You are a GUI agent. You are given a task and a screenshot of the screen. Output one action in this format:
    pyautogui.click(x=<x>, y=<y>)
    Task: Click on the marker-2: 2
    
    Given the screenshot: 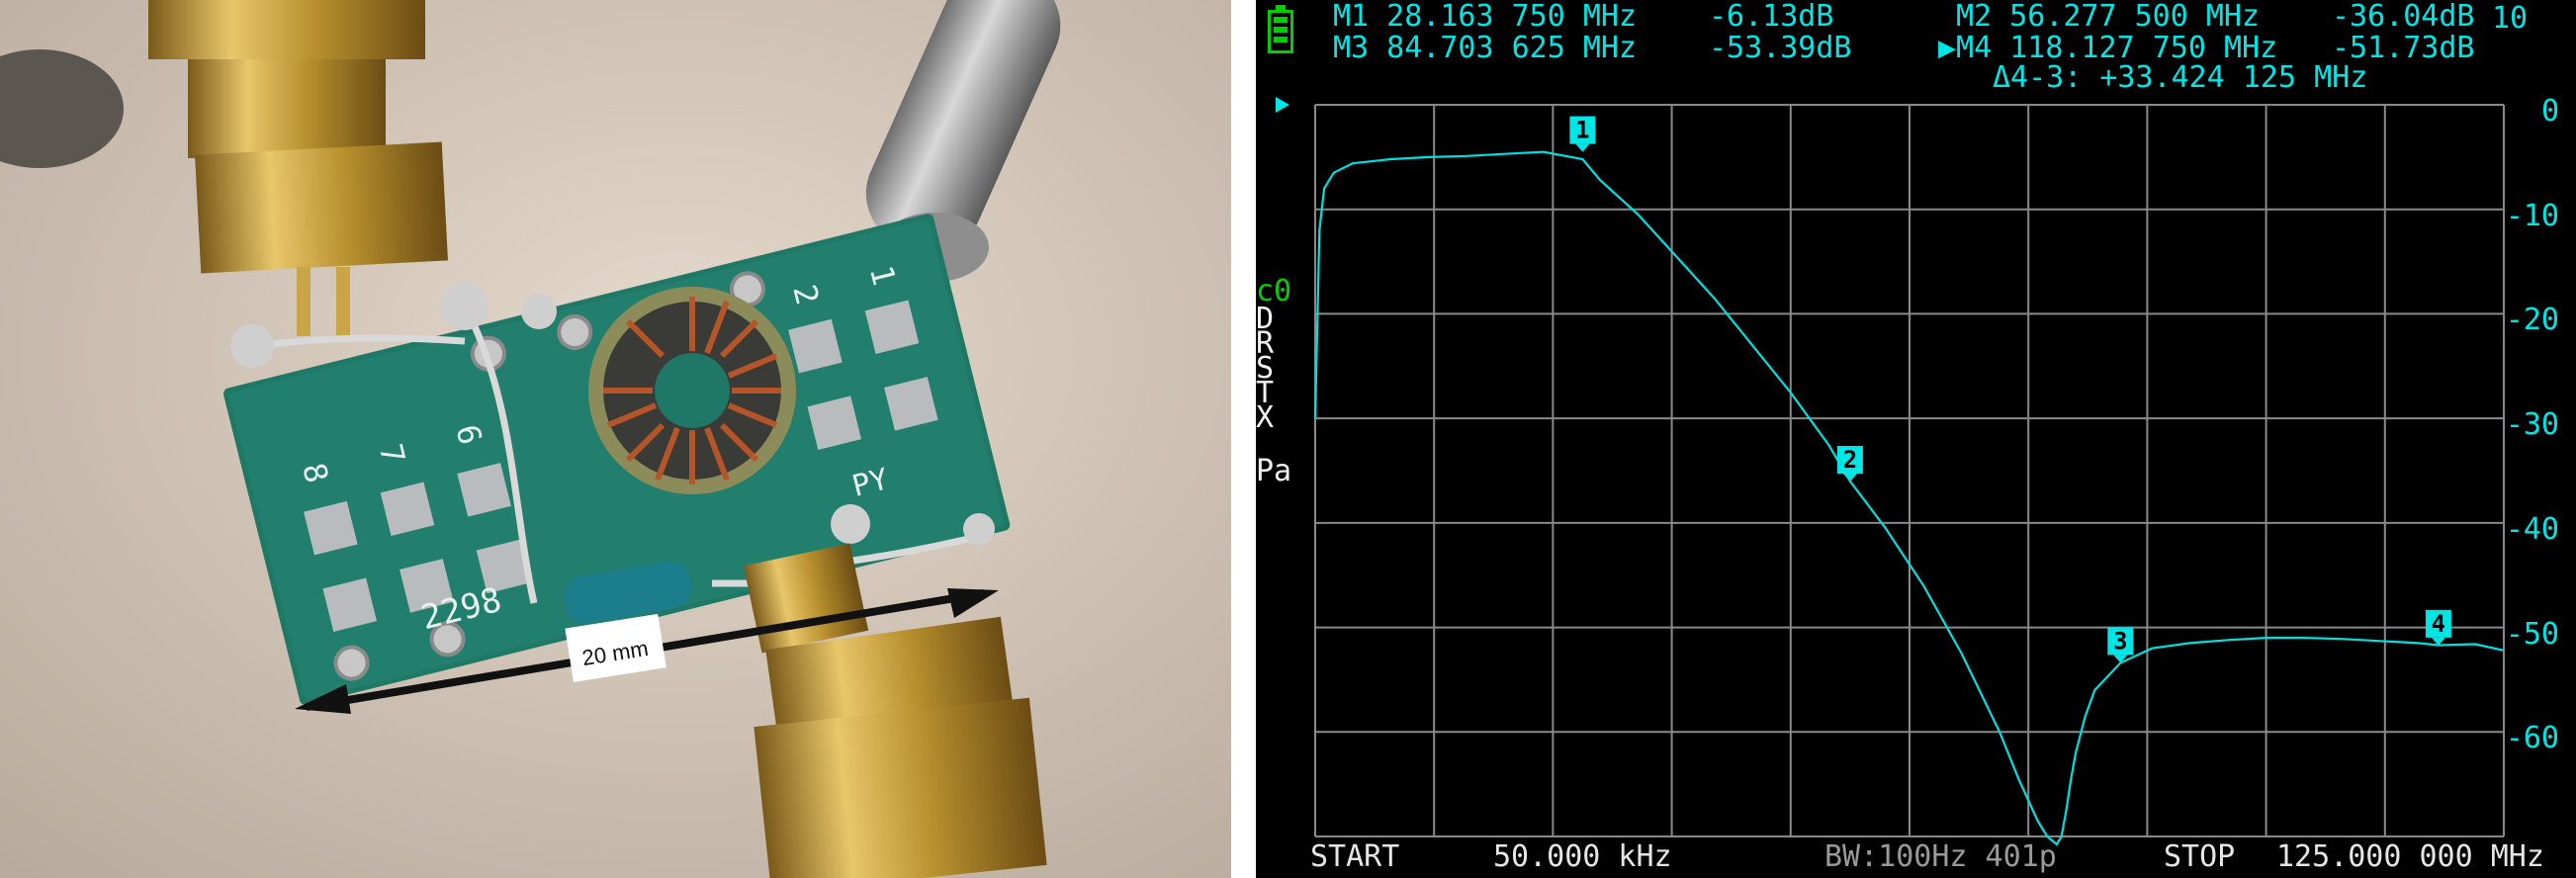 What is the action you would take?
    pyautogui.click(x=1849, y=464)
    